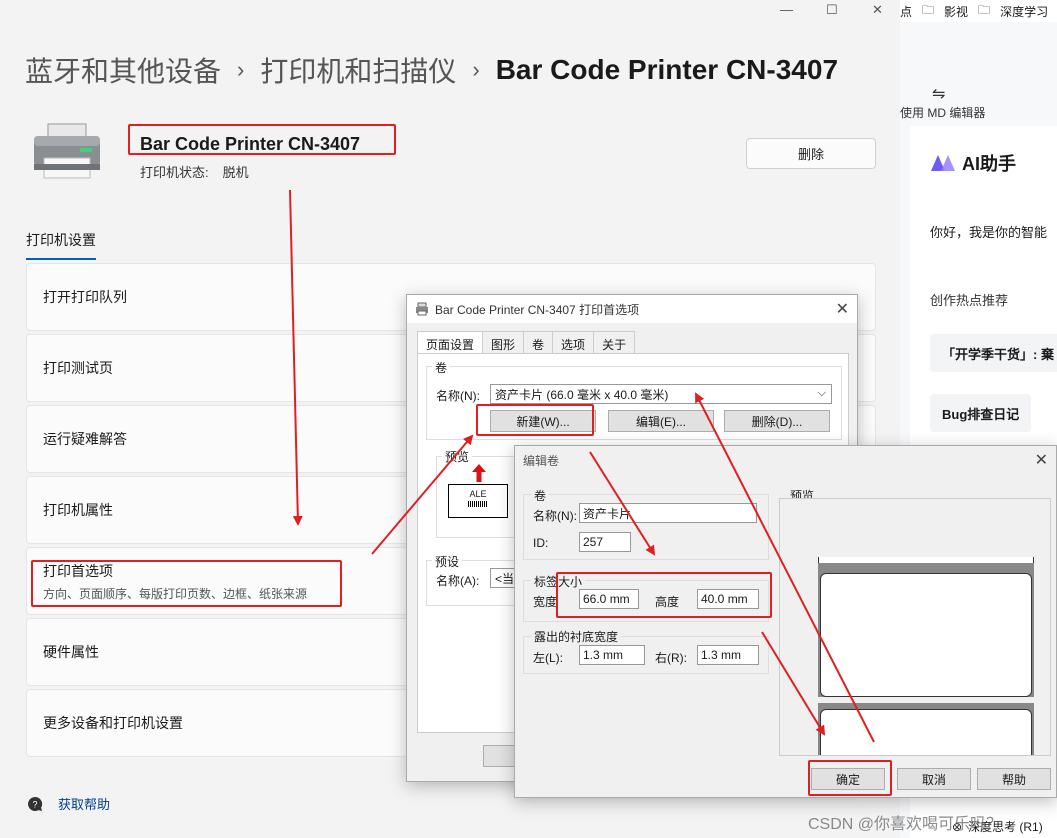 Image resolution: width=1057 pixels, height=838 pixels. Describe the element at coordinates (905, 824) in the screenshot. I see `watermark: CSDN @你喜欢喝可乐吗？` at that location.